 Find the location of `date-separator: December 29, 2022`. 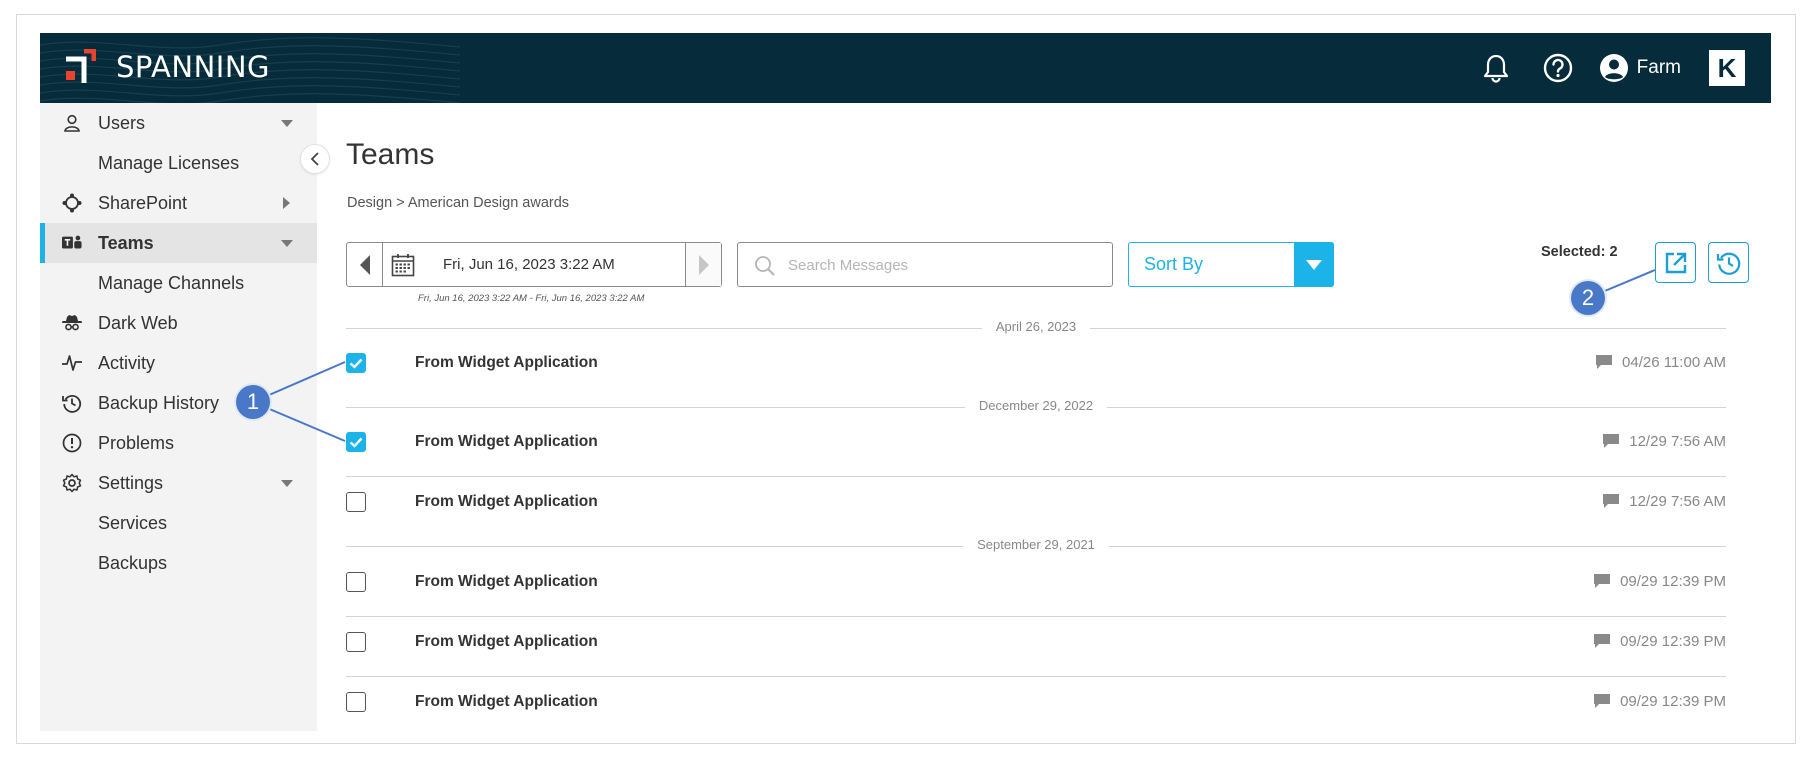

date-separator: December 29, 2022 is located at coordinates (1036, 405).